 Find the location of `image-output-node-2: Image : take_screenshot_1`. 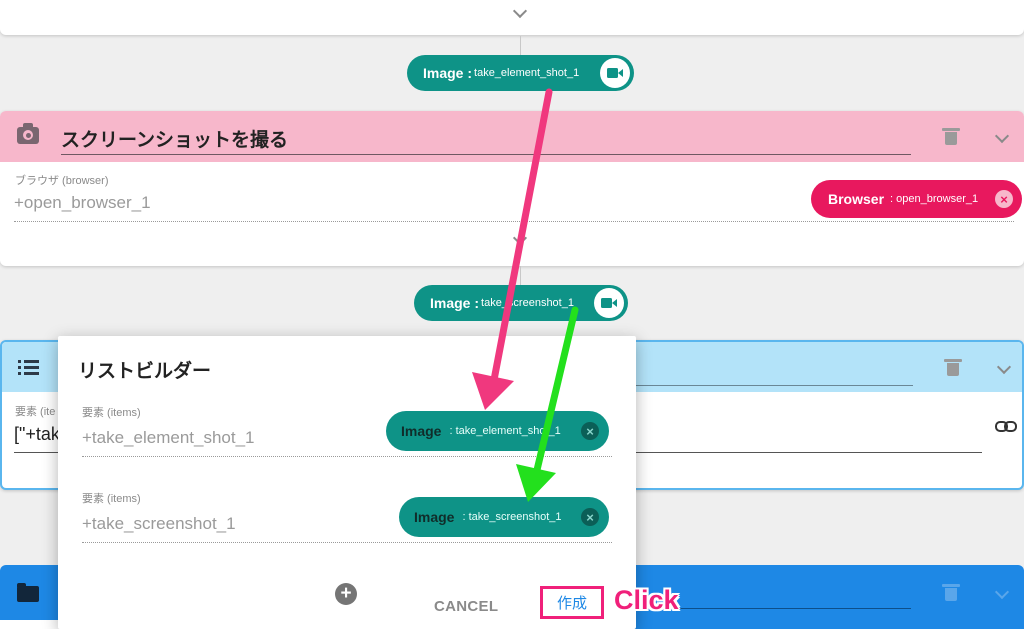

image-output-node-2: Image : take_screenshot_1 is located at coordinates (521, 303).